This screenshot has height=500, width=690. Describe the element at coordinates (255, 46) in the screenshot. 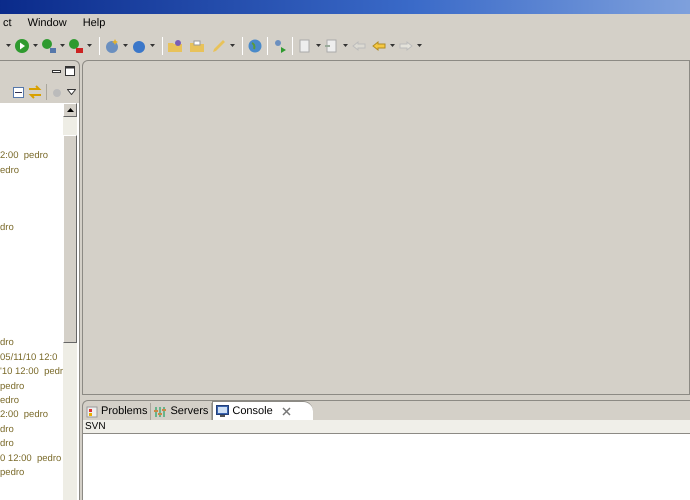

I see `globe-icon` at that location.